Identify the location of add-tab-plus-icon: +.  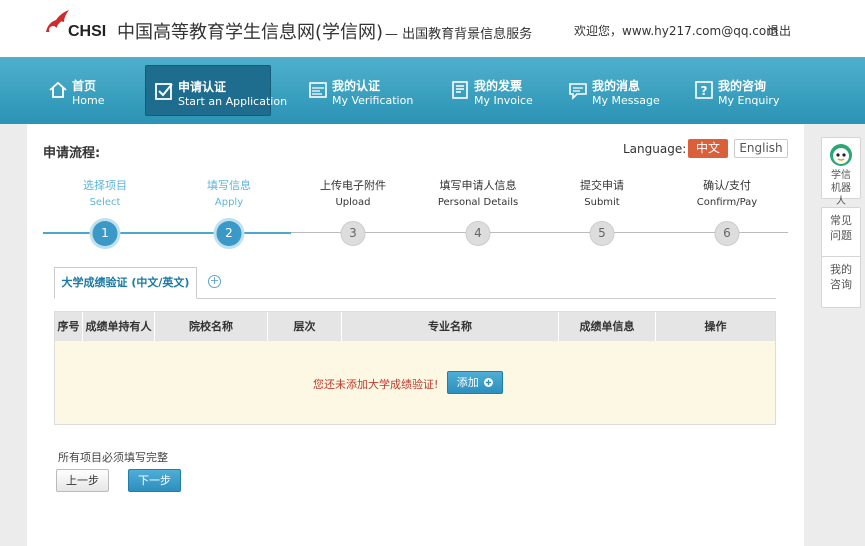
(214, 281).